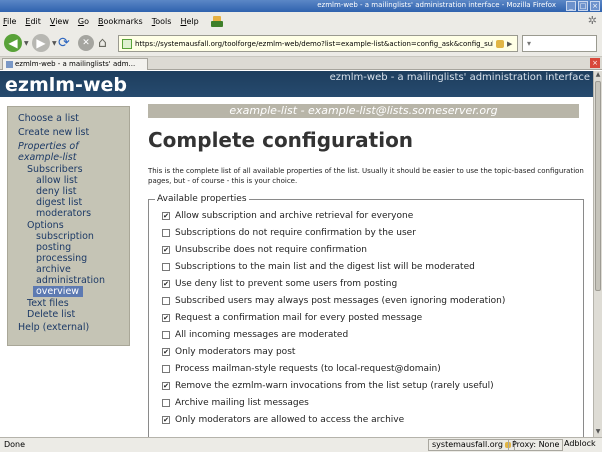  I want to click on close-window-button: ×, so click(595, 6).